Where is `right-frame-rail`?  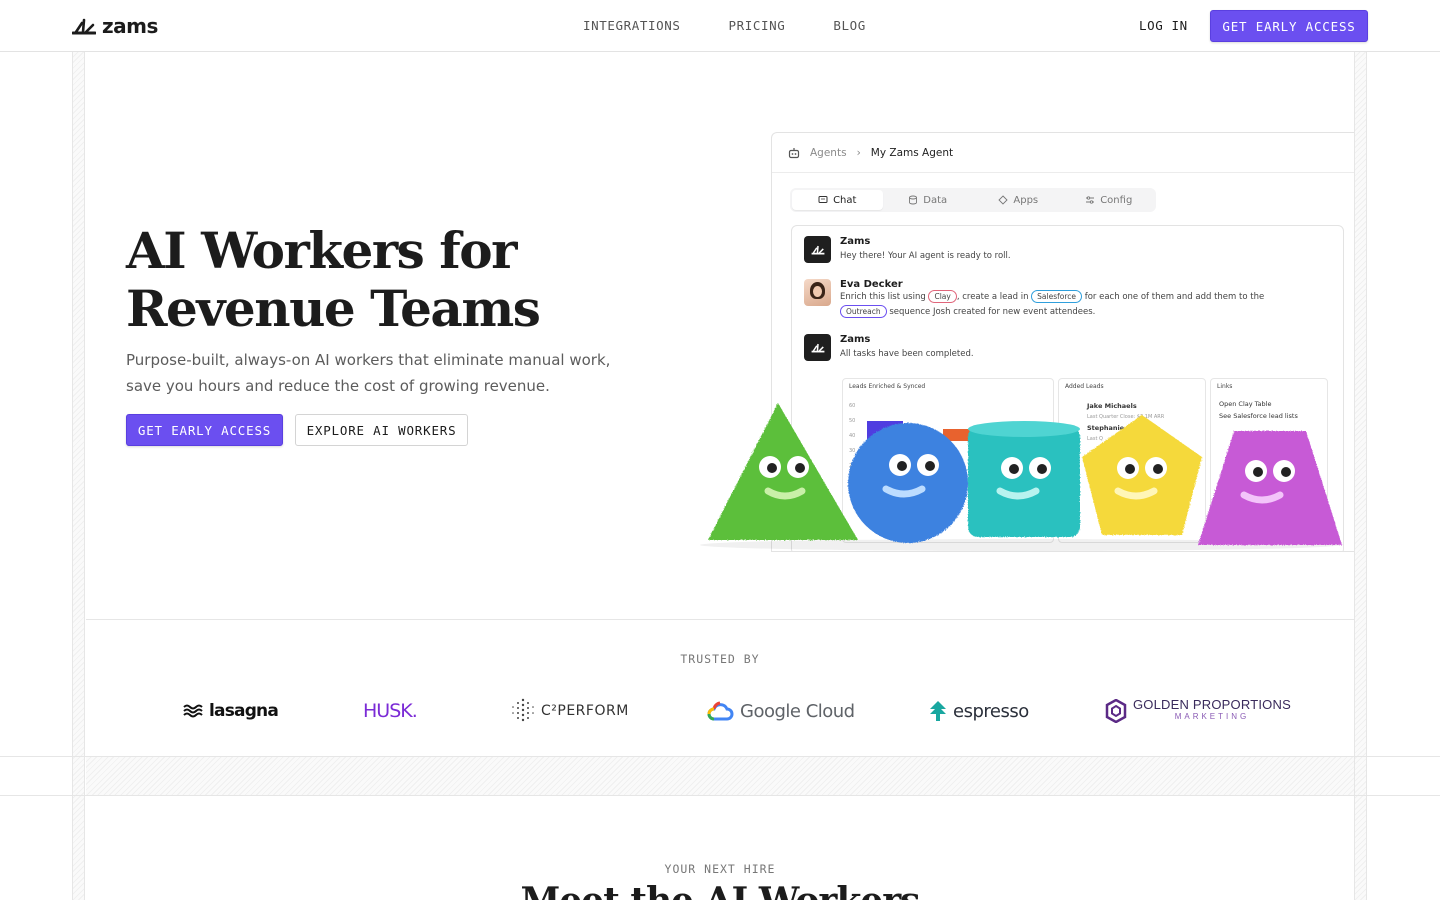
right-frame-rail is located at coordinates (1360, 476).